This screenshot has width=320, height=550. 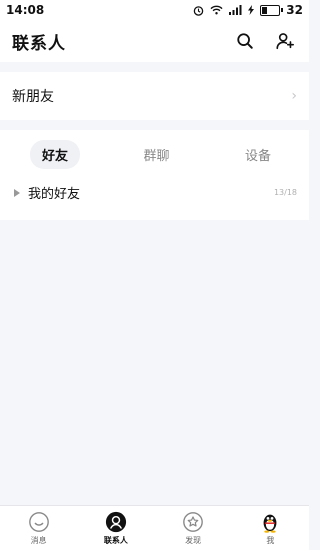 I want to click on contact-tabs: 好友 群聊 设备, so click(x=154, y=149).